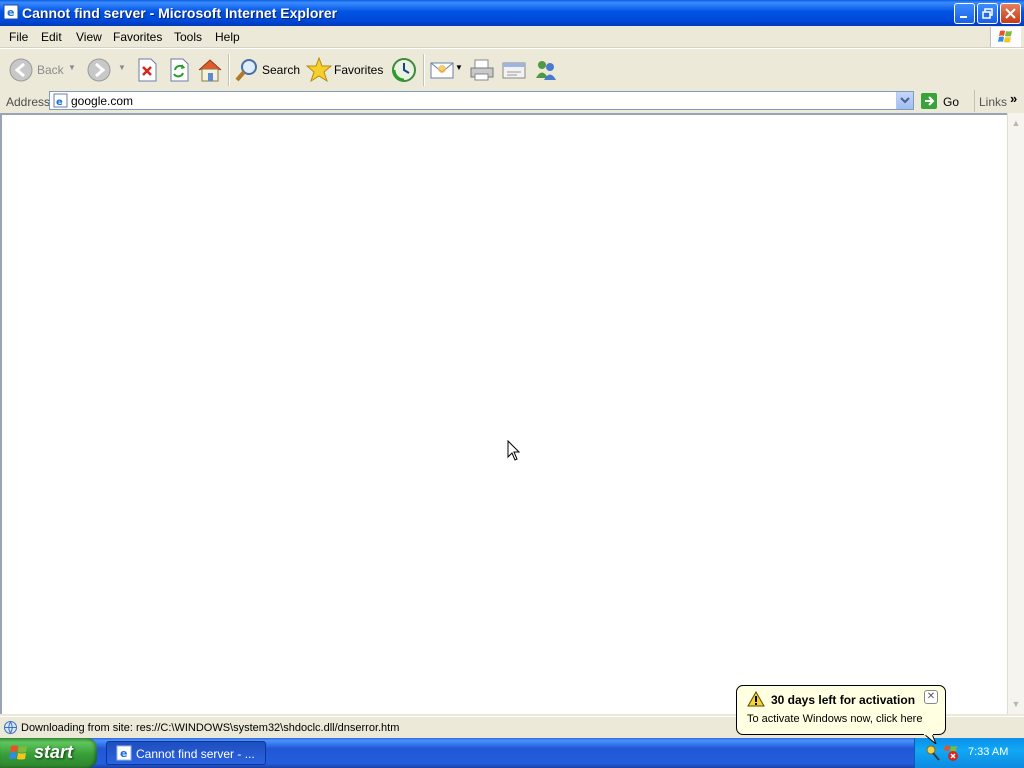  What do you see at coordinates (930, 739) in the screenshot?
I see `balloon-tail` at bounding box center [930, 739].